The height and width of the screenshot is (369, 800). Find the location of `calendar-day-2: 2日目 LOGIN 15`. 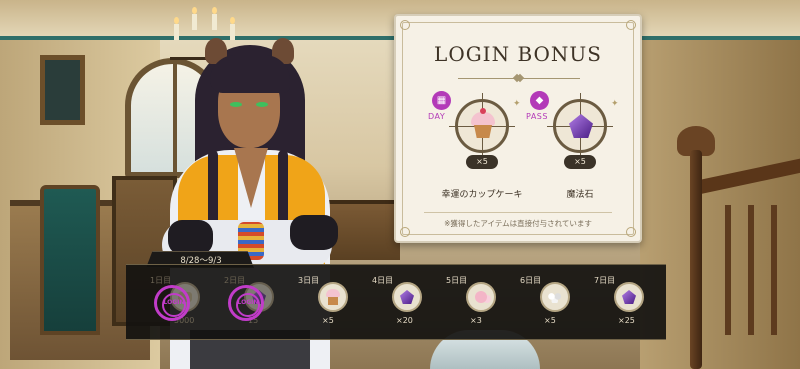

calendar-day-2: 2日目 LOGIN 15 is located at coordinates (244, 303).